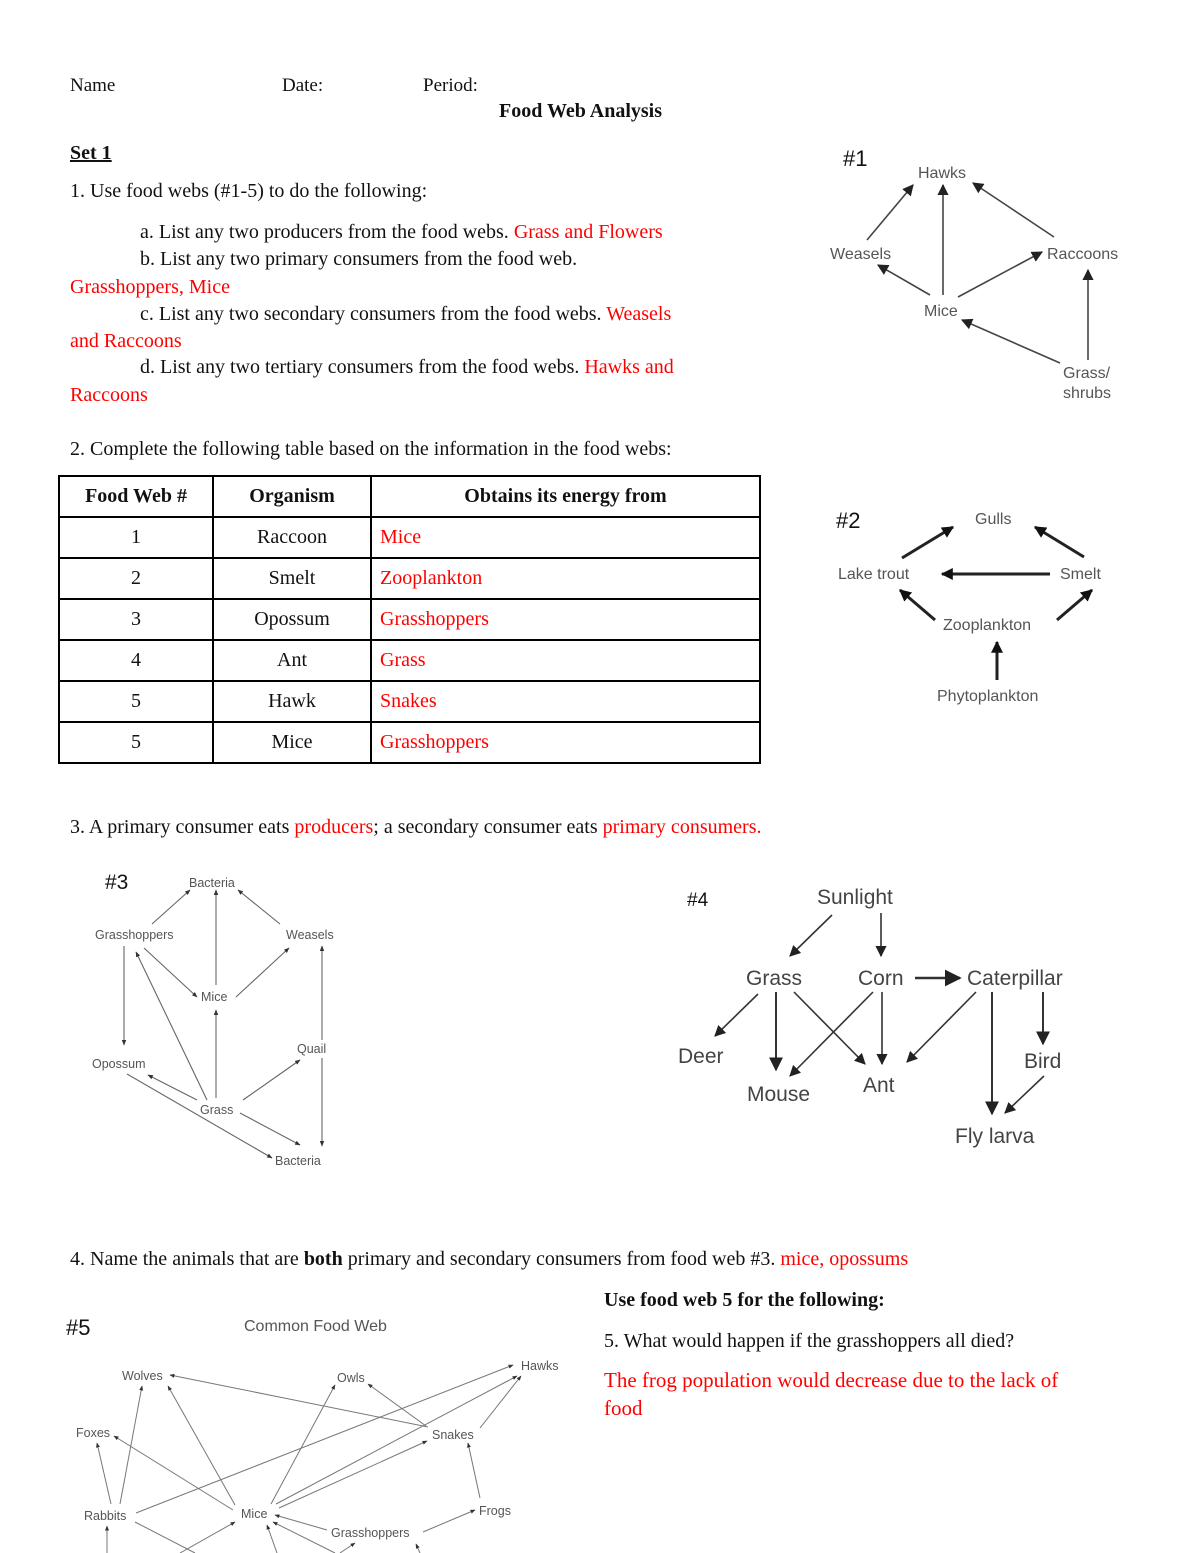 The width and height of the screenshot is (1200, 1553). What do you see at coordinates (136, 619) in the screenshot?
I see `cell-web: 3` at bounding box center [136, 619].